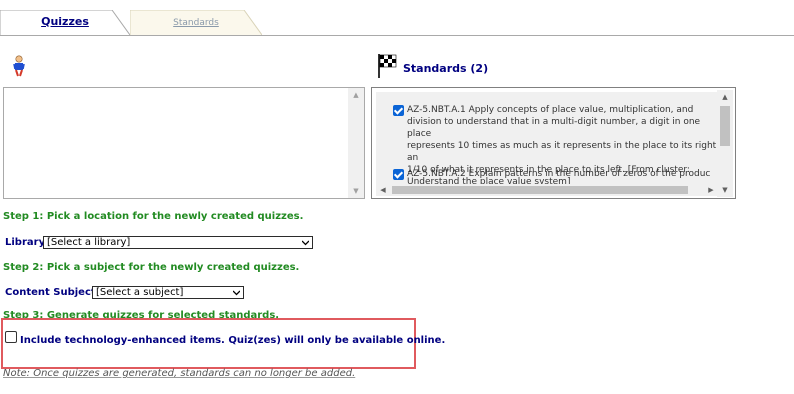  I want to click on tab-quizzes: Quizzes, so click(65, 23).